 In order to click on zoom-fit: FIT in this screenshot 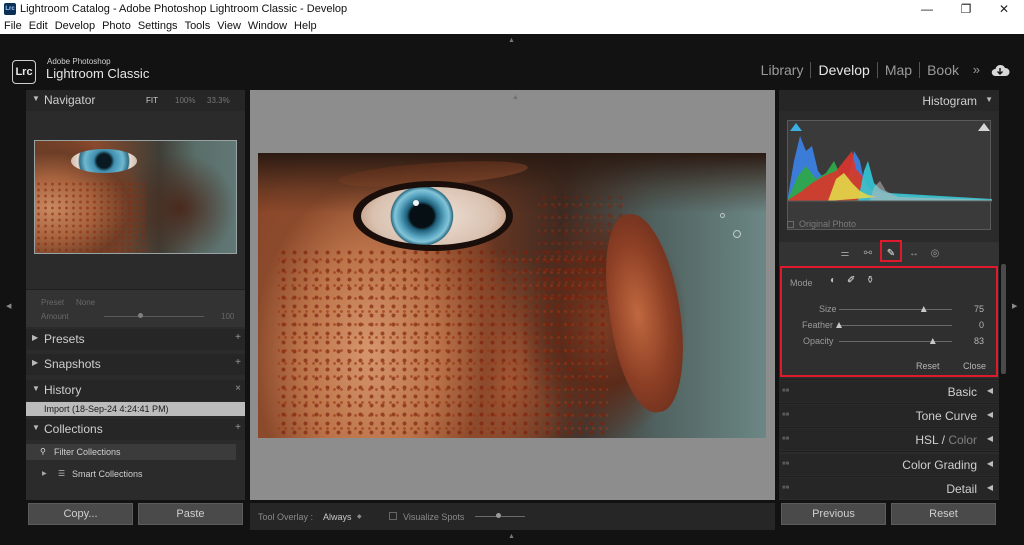, I will do `click(152, 100)`.